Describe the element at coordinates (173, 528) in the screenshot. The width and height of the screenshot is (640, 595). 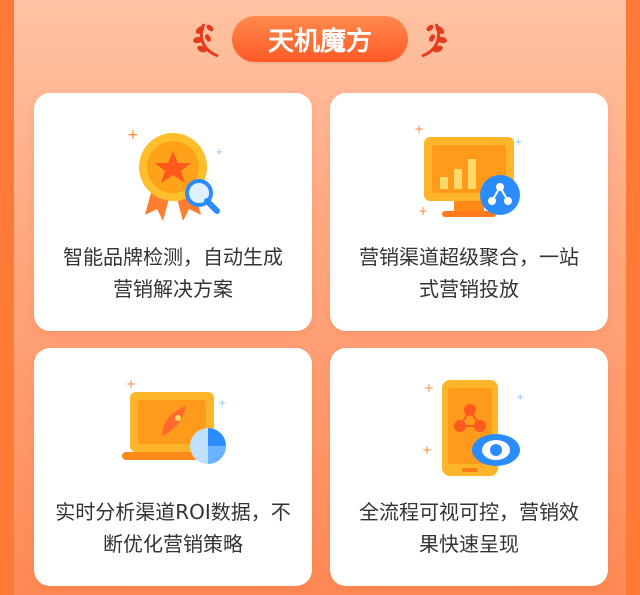
I see `feature-caption: 实时分析渠道ROI数据，不 断优化营销策略` at that location.